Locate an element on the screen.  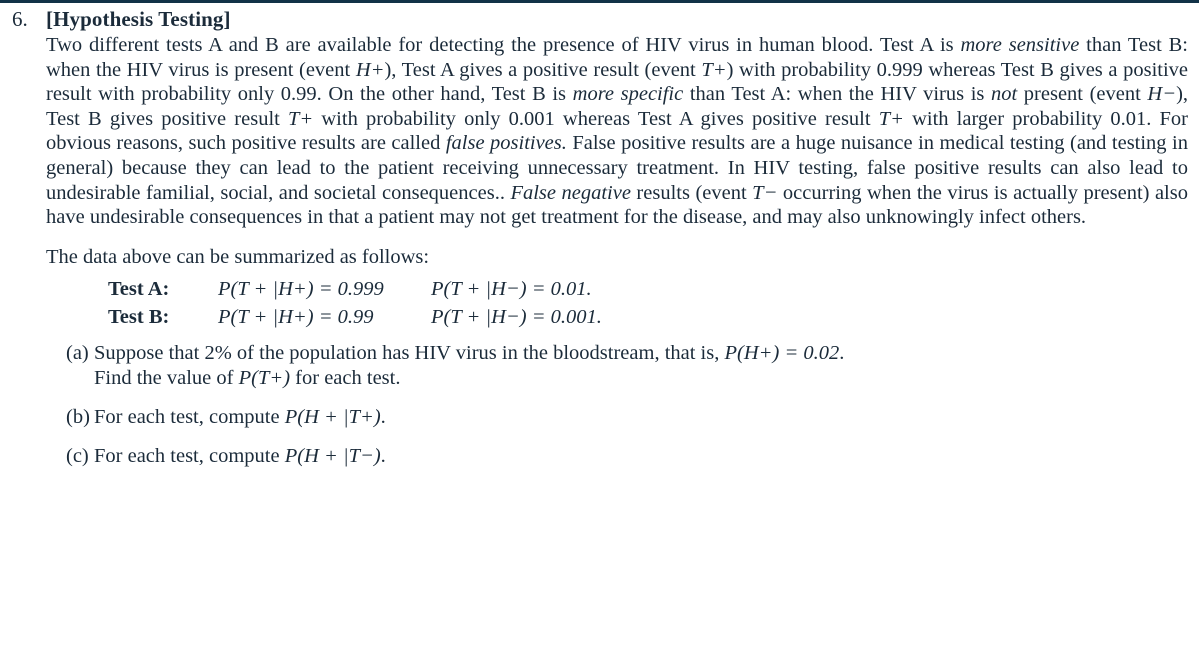
part-c: (c) For each test, compute P(H + |T−). is located at coordinates (617, 456).